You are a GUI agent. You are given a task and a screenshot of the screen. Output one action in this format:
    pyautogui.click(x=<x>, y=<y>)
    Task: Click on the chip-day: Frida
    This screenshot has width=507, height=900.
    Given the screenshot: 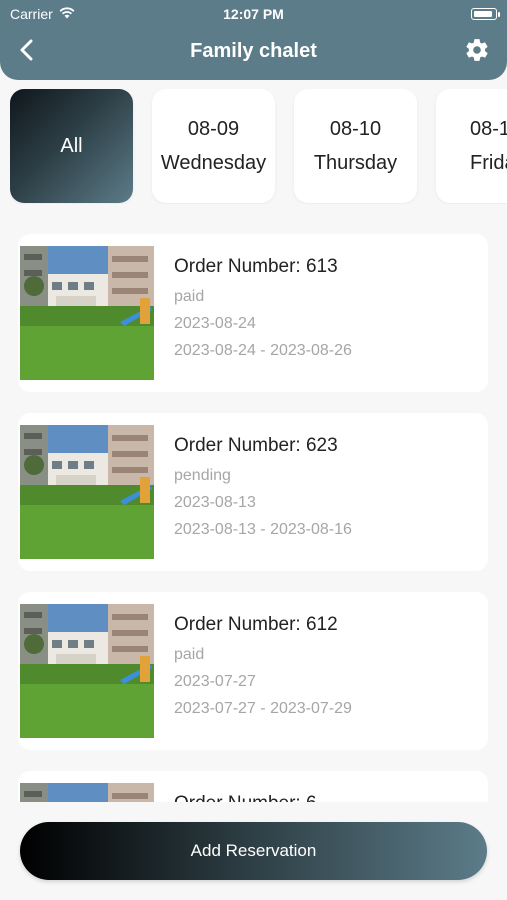 What is the action you would take?
    pyautogui.click(x=488, y=163)
    